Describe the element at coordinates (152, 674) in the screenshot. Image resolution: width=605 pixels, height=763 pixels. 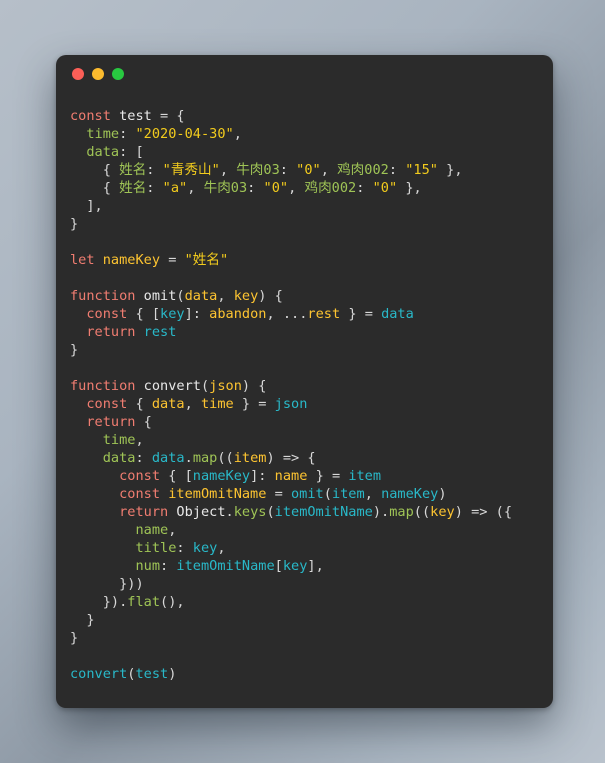
I see `code-token: test` at that location.